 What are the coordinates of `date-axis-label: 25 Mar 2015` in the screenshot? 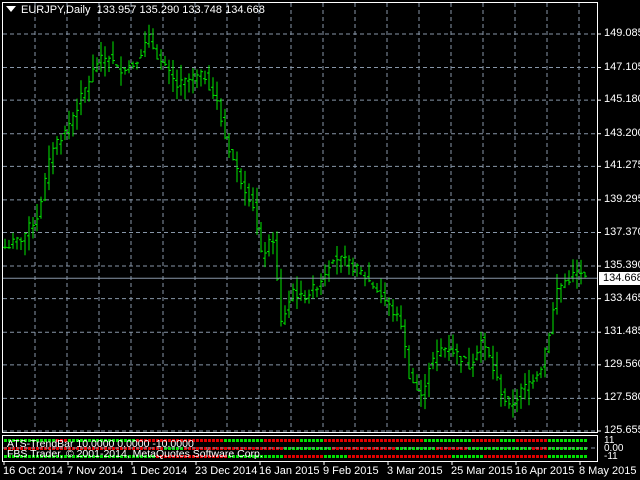 It's located at (482, 471).